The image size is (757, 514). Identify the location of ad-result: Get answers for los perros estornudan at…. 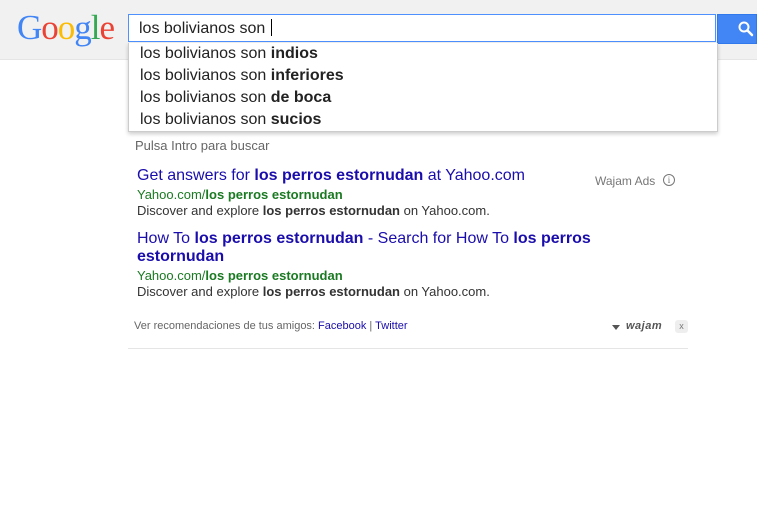
(331, 192).